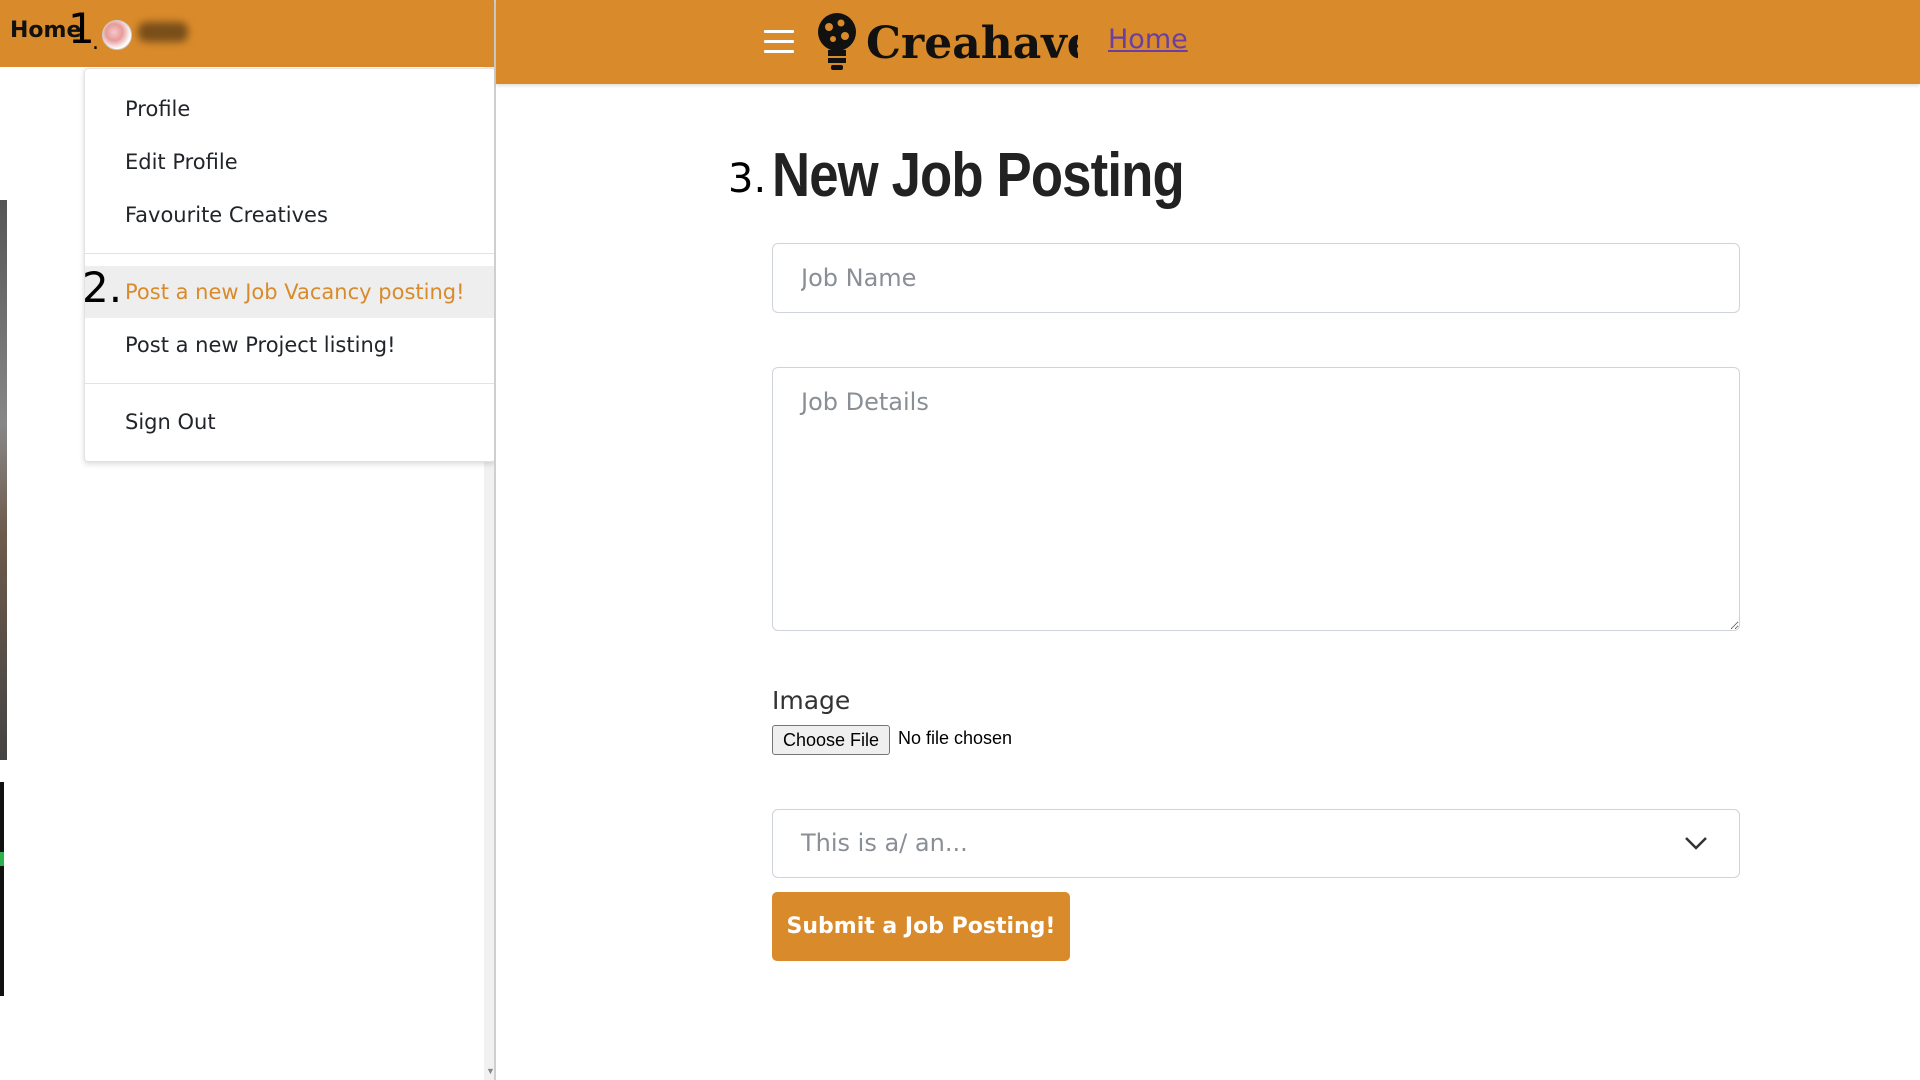  I want to click on menu-item-favourite-creatives: Favourite Creatives, so click(290, 215).